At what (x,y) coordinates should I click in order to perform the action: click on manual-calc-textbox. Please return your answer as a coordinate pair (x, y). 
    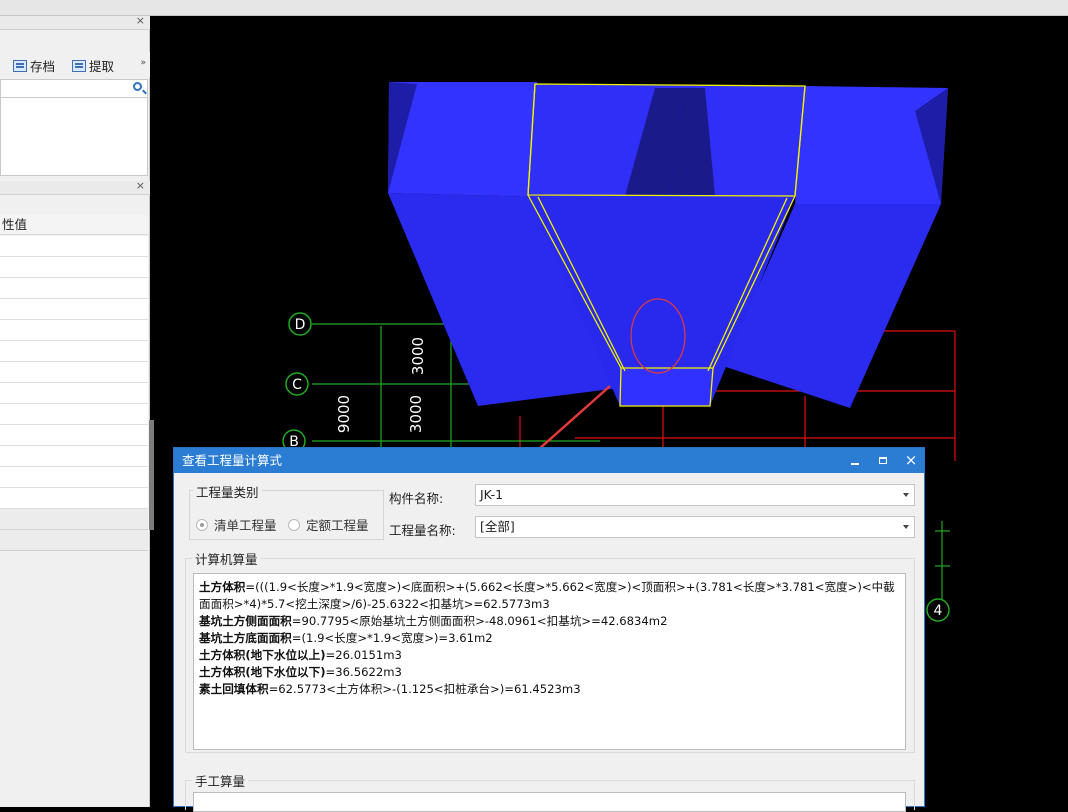
    Looking at the image, I should click on (549, 802).